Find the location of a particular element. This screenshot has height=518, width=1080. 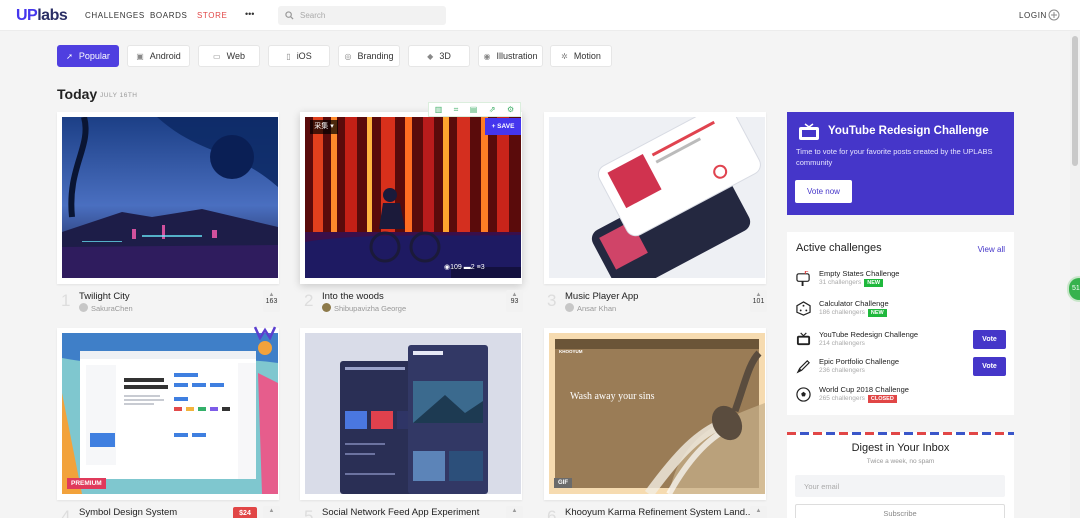

filter-illustration: ◉ Illustration is located at coordinates (510, 56).